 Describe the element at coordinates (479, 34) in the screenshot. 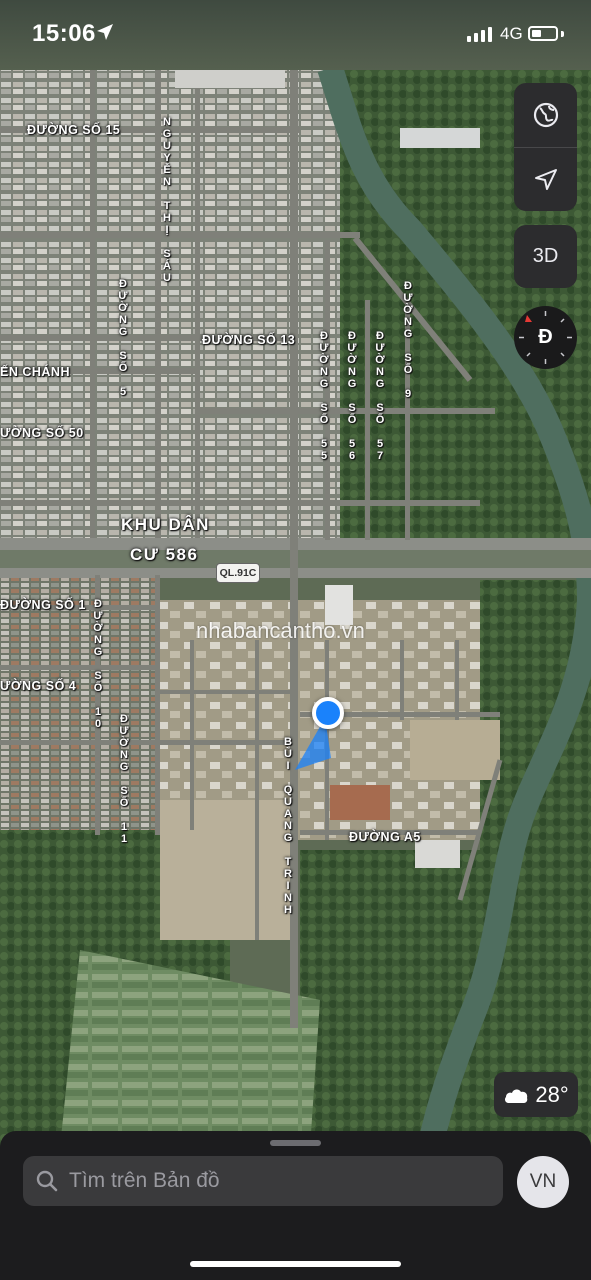

I see `cellular-signal-icon` at that location.